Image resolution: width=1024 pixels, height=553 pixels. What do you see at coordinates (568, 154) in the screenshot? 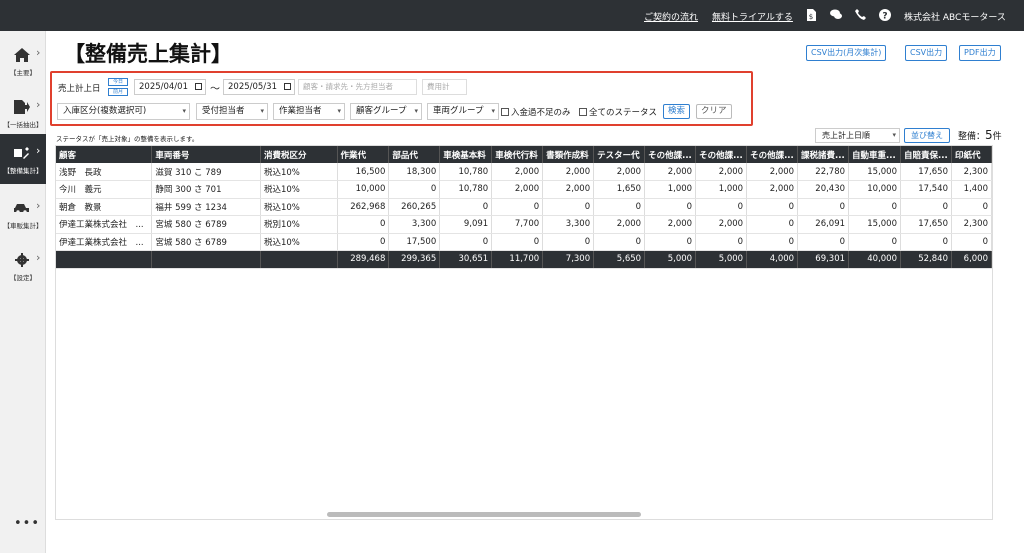
I see `column-header: 書類作成料` at bounding box center [568, 154].